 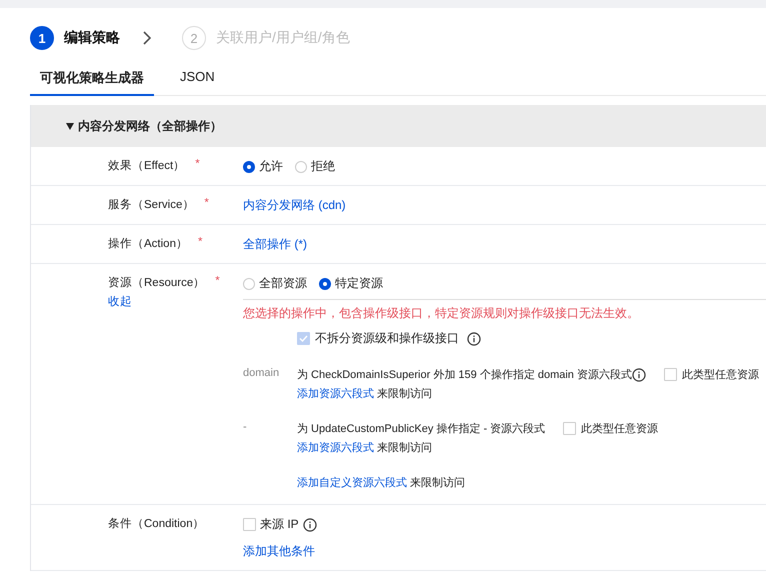 I want to click on field-label: 服务（Service）, so click(x=151, y=205).